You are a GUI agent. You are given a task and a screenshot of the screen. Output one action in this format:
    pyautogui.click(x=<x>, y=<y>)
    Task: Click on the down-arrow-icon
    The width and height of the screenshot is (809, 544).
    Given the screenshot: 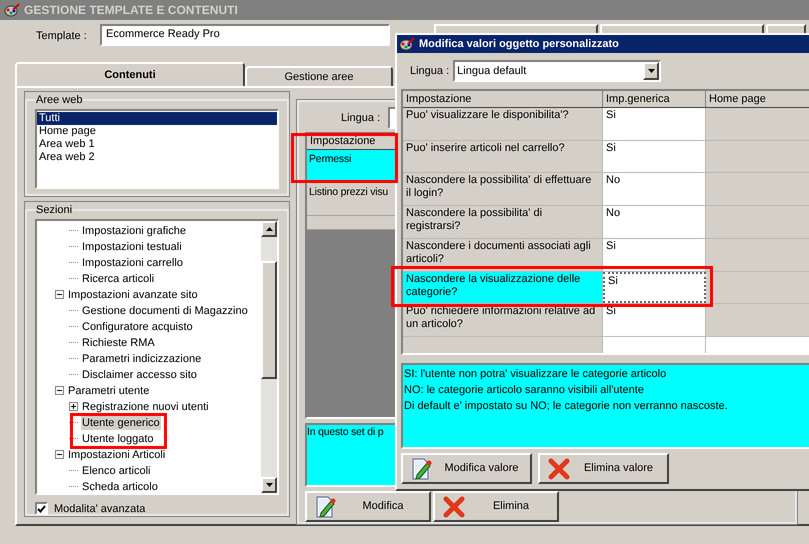 What is the action you would take?
    pyautogui.click(x=269, y=484)
    